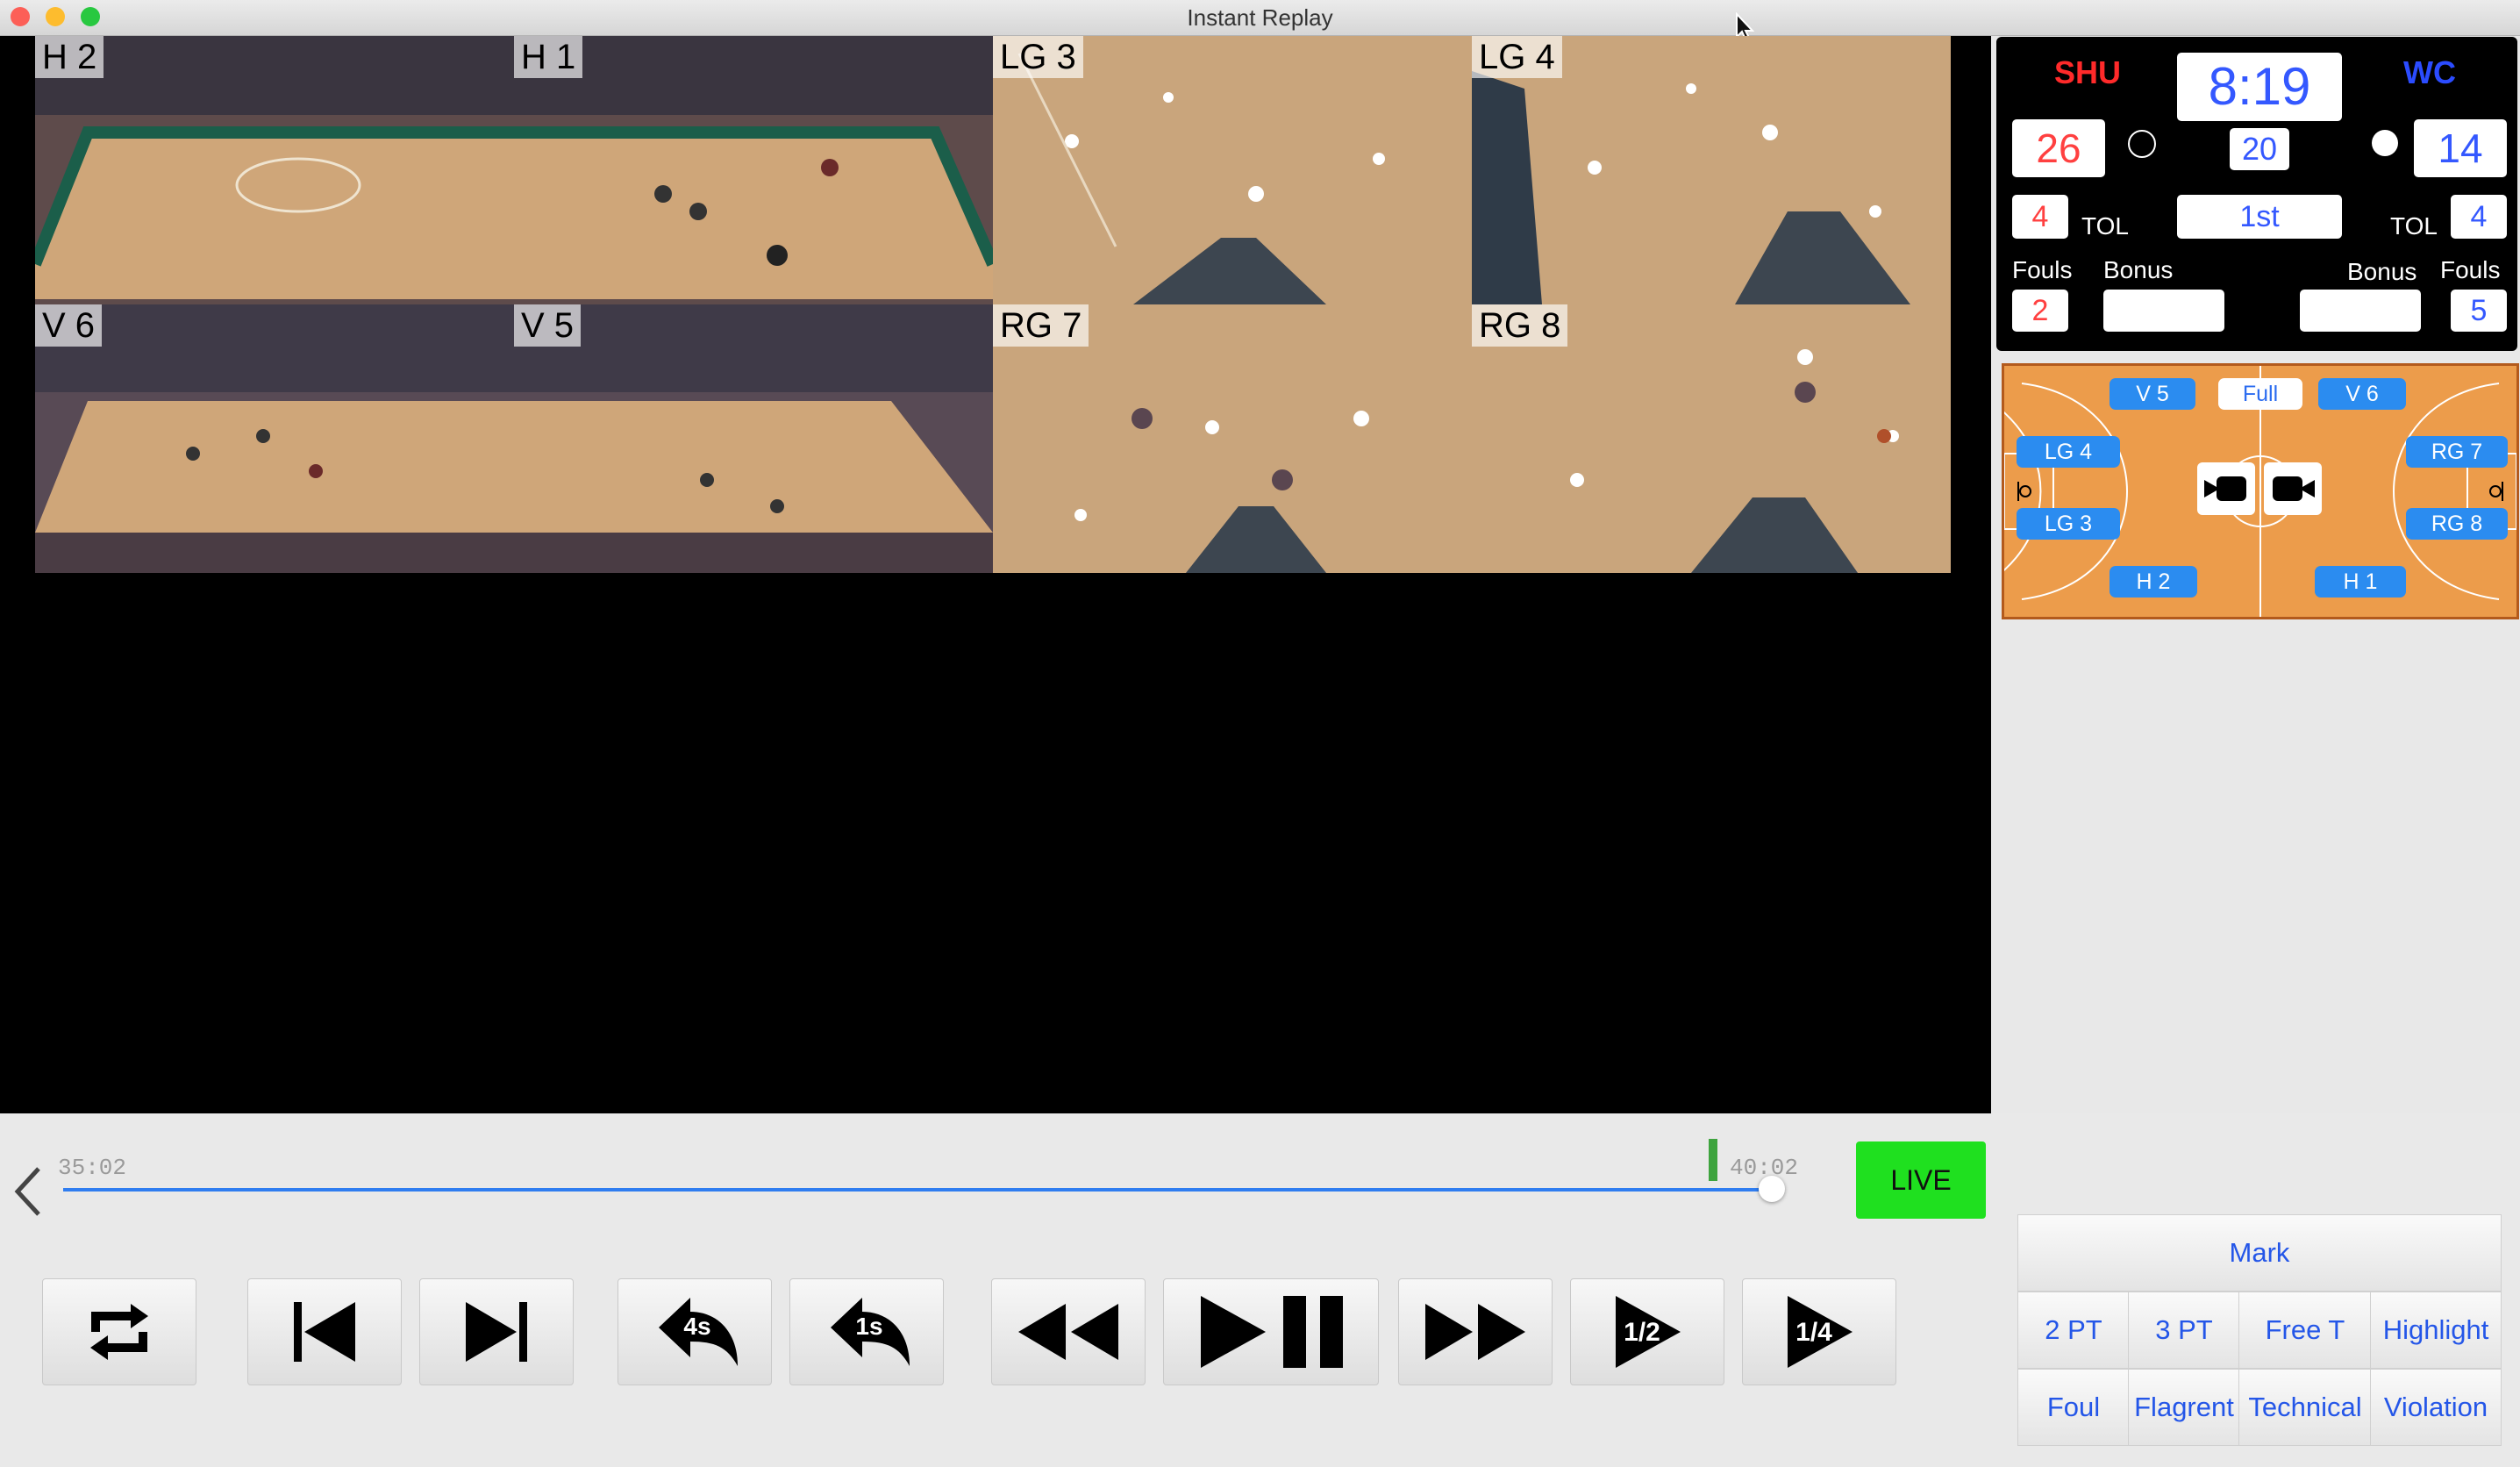 Image resolution: width=2520 pixels, height=1467 pixels. What do you see at coordinates (92, 1168) in the screenshot?
I see `timeline-start-time: 35:02` at bounding box center [92, 1168].